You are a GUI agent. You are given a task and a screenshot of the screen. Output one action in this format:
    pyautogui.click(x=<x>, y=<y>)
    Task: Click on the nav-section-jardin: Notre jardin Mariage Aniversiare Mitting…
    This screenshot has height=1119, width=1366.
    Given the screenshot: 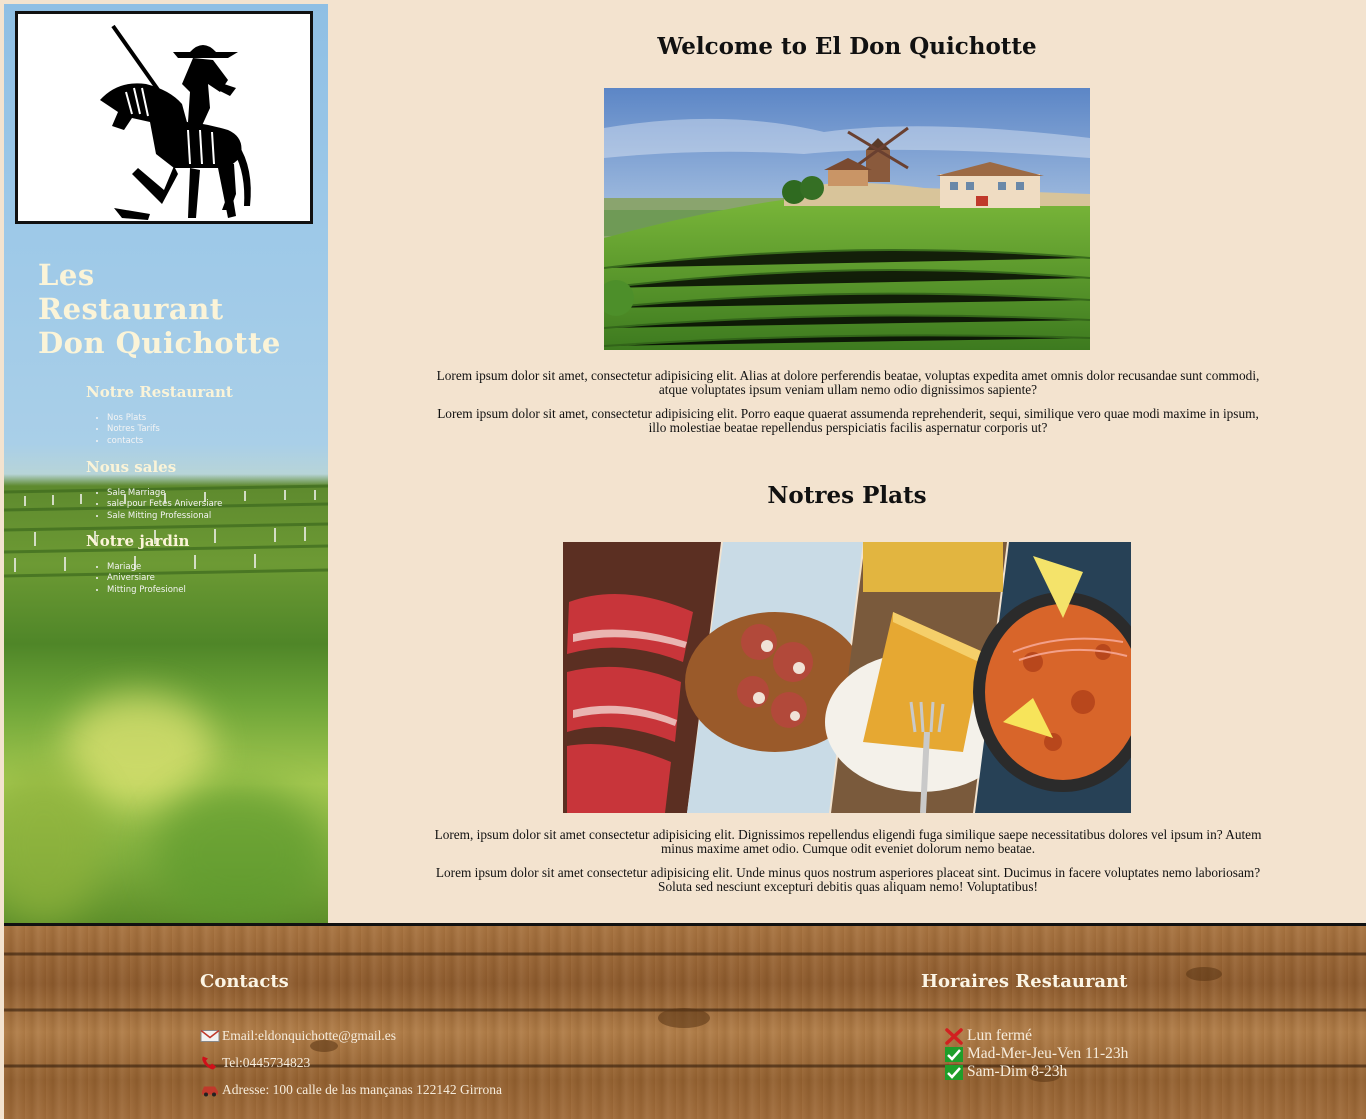 What is the action you would take?
    pyautogui.click(x=201, y=564)
    